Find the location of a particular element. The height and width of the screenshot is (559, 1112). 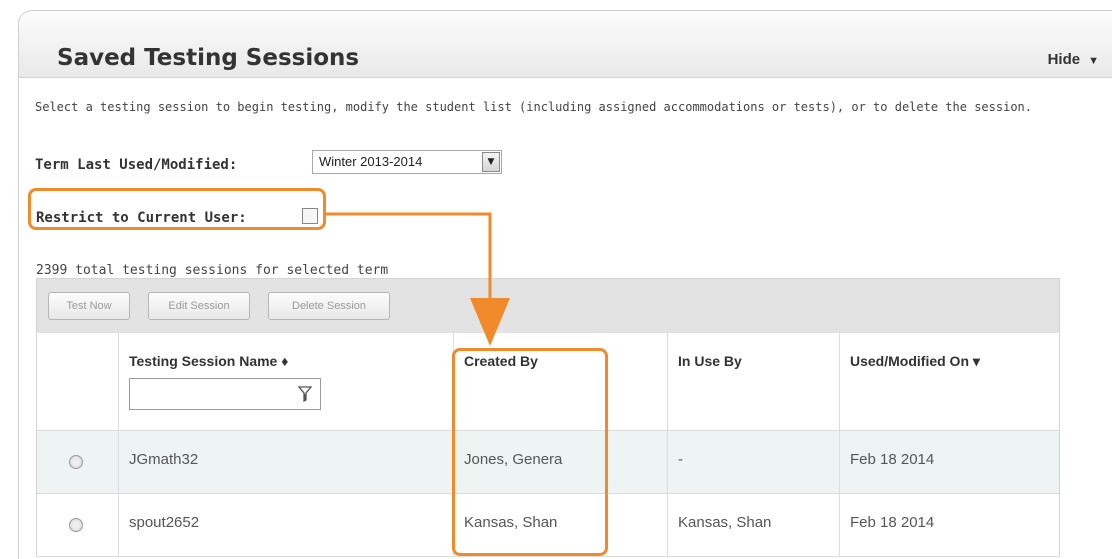

callout-arrow is located at coordinates (418, 279).